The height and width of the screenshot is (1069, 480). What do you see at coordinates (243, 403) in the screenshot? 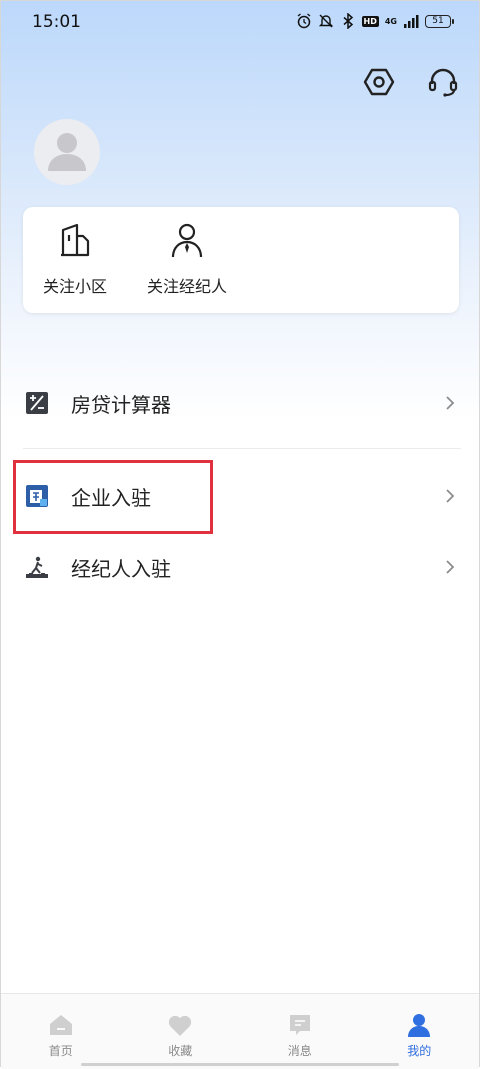
I see `menu-item-mortgage-calculator: 房贷计算器` at bounding box center [243, 403].